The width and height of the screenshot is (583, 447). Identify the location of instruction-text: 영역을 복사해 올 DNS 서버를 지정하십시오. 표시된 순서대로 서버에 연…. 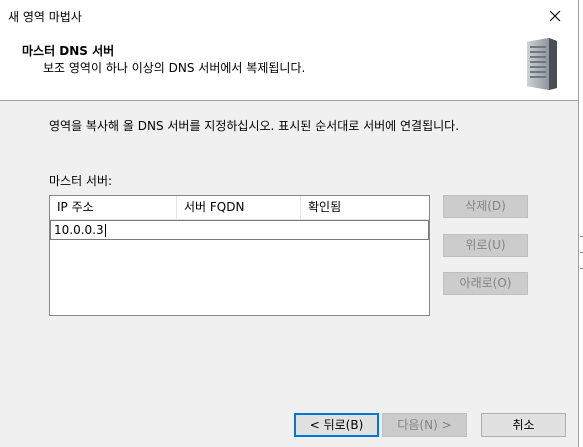
(254, 126).